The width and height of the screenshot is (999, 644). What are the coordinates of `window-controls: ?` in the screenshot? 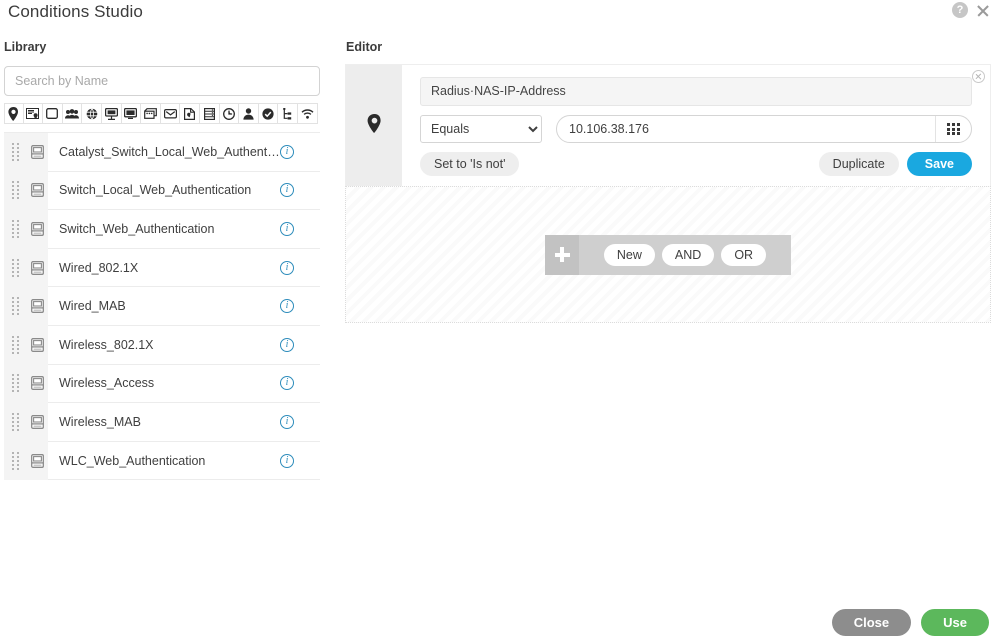 It's located at (971, 10).